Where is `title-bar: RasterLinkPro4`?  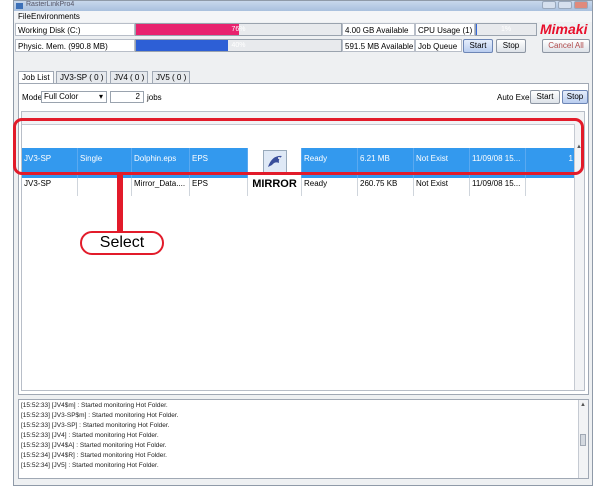
title-bar: RasterLinkPro4 is located at coordinates (303, 6).